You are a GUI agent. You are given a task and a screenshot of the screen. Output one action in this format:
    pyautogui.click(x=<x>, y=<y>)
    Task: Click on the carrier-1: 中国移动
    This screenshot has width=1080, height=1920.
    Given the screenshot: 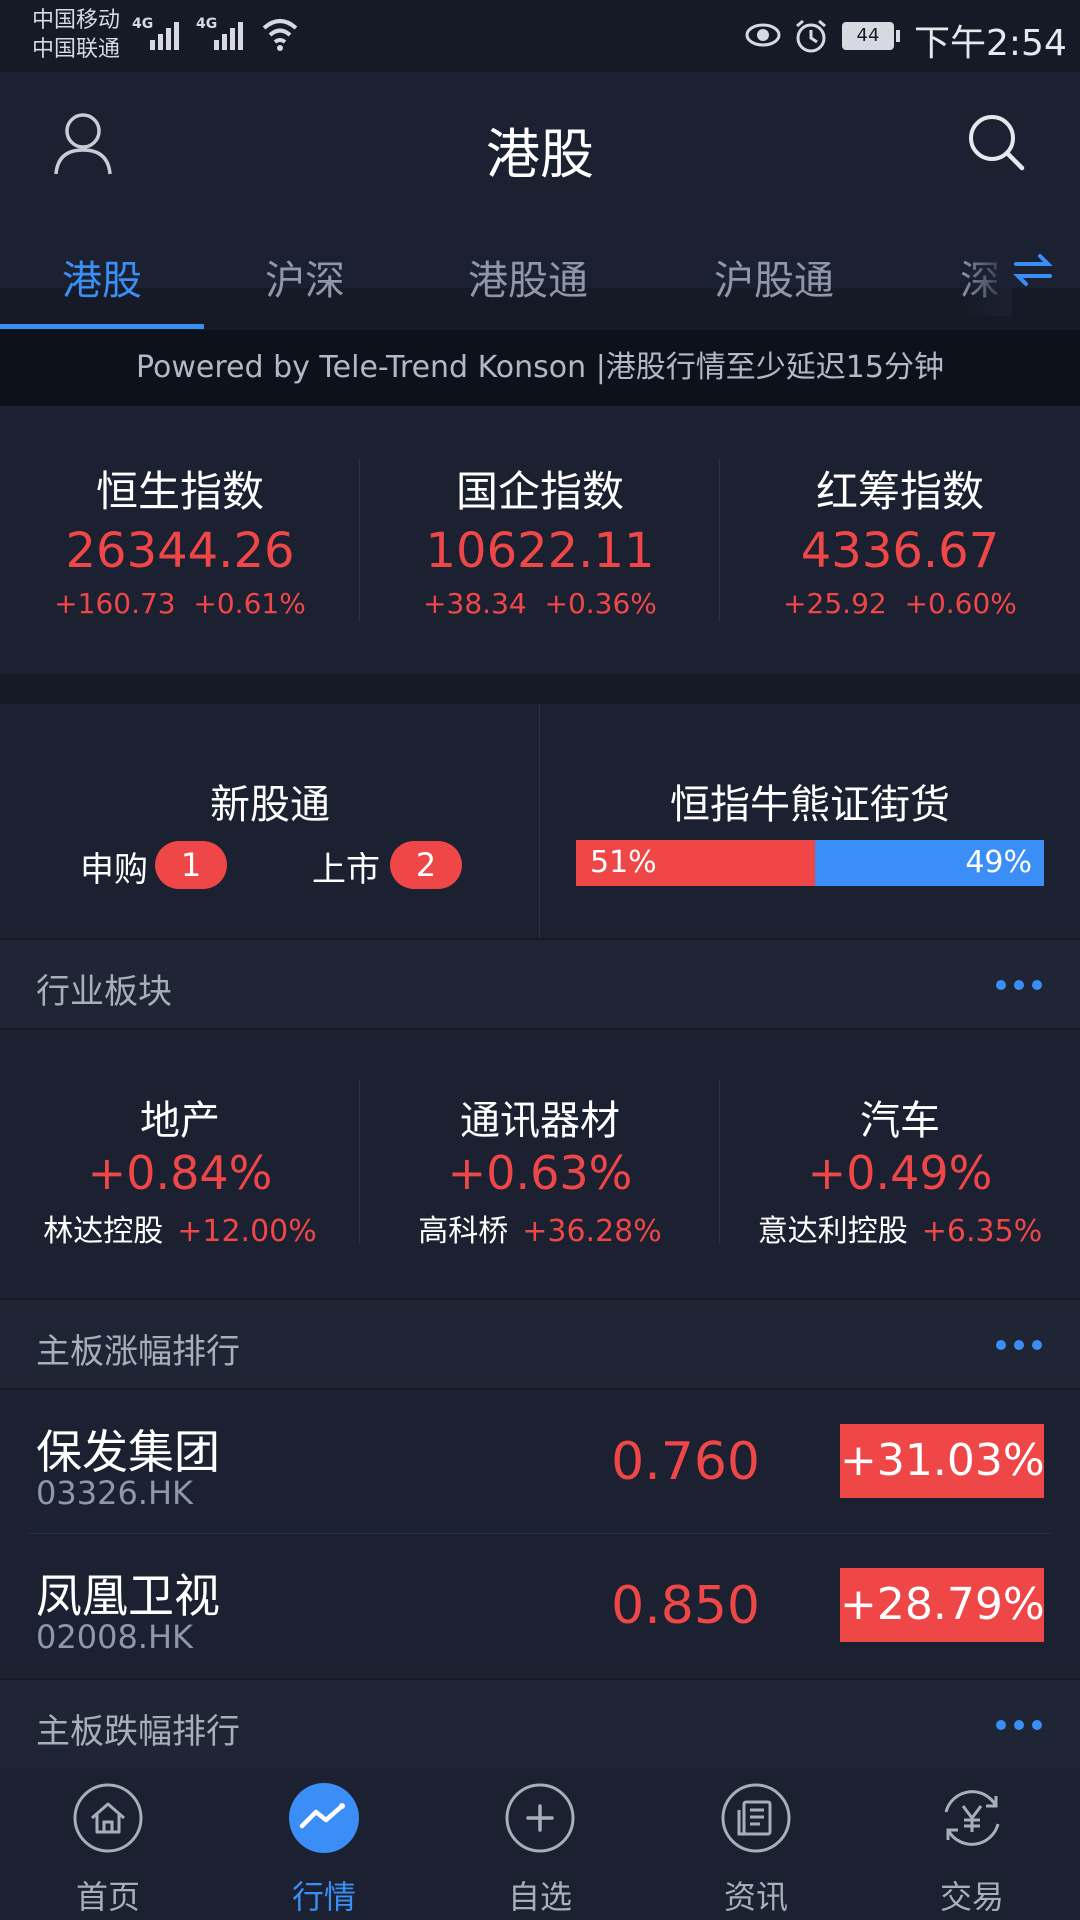 What is the action you would take?
    pyautogui.click(x=76, y=20)
    